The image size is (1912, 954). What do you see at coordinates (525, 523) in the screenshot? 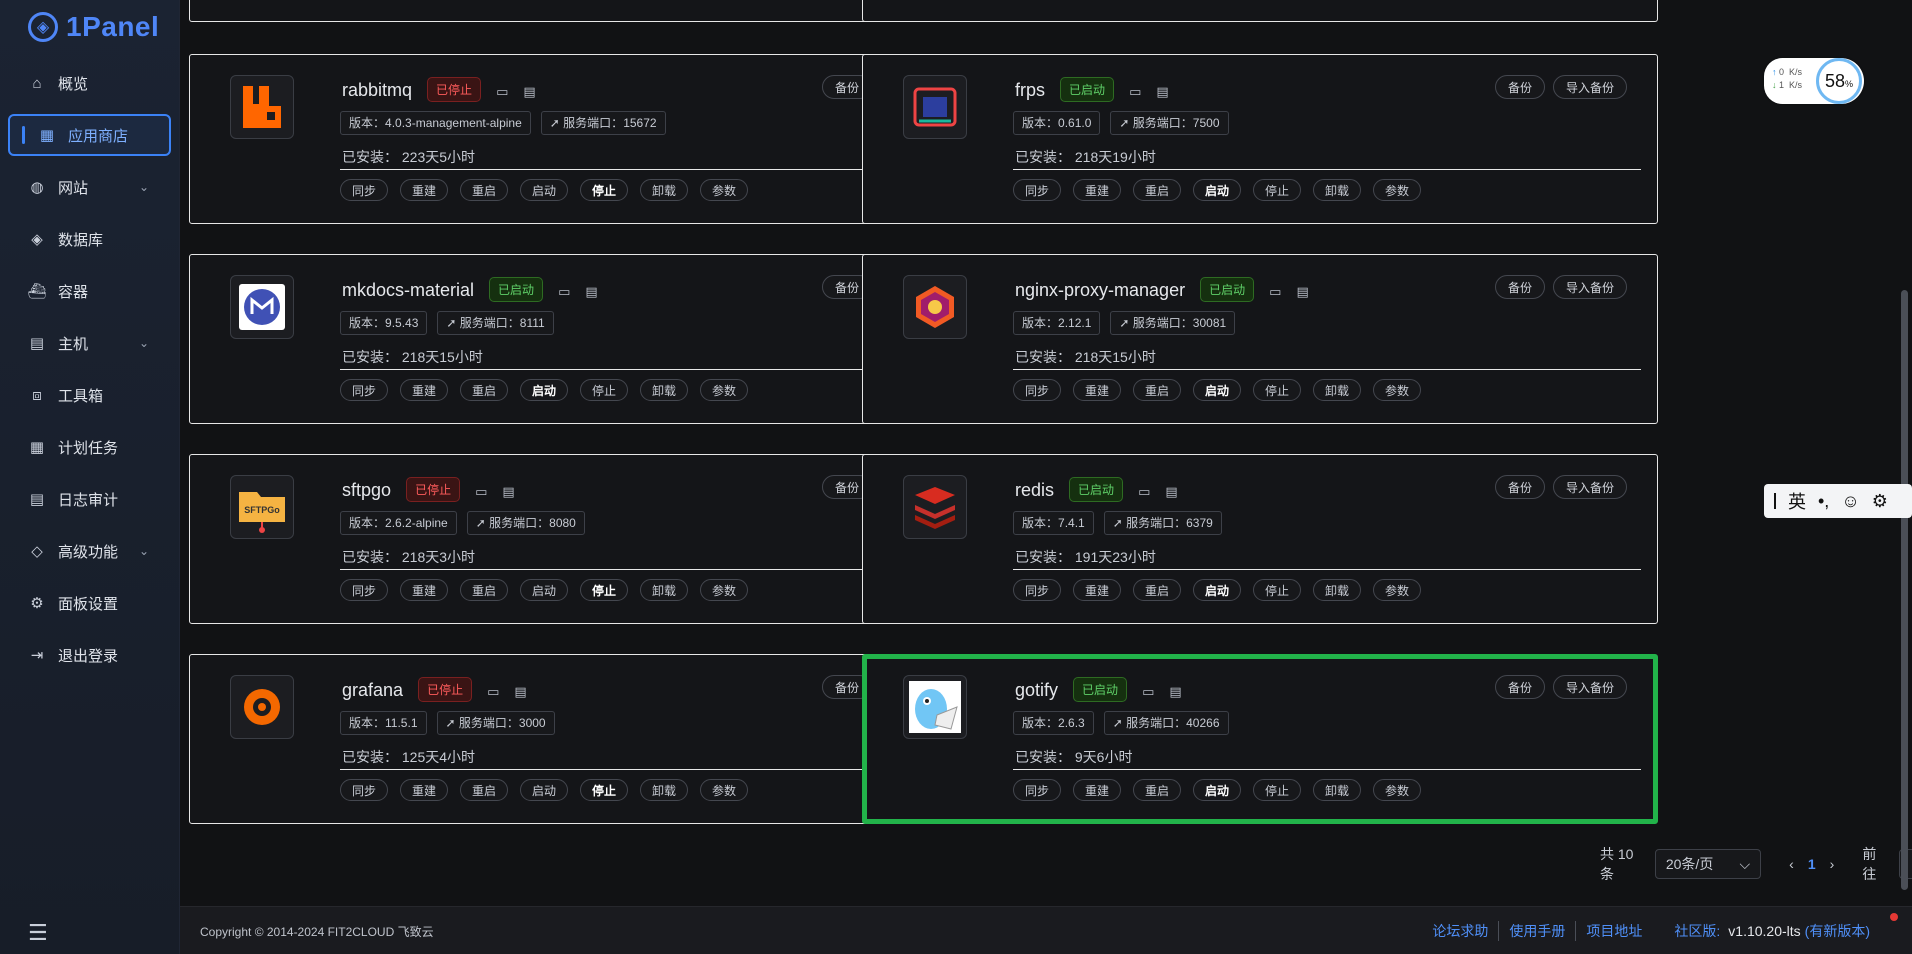
I see `port-tag: ➚ 服务端口：8080` at bounding box center [525, 523].